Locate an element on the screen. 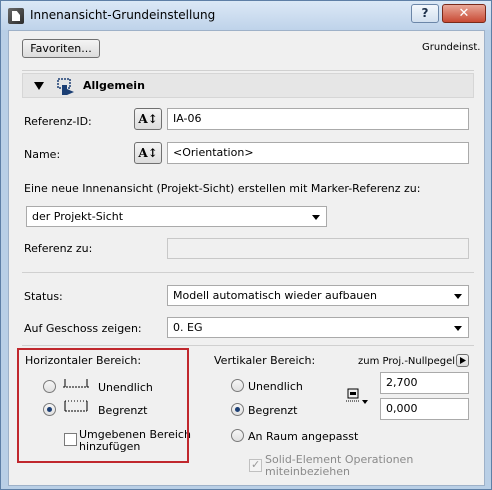 This screenshot has height=490, width=492. reference-level-label: zum Proj.-Nullpegel is located at coordinates (407, 361).